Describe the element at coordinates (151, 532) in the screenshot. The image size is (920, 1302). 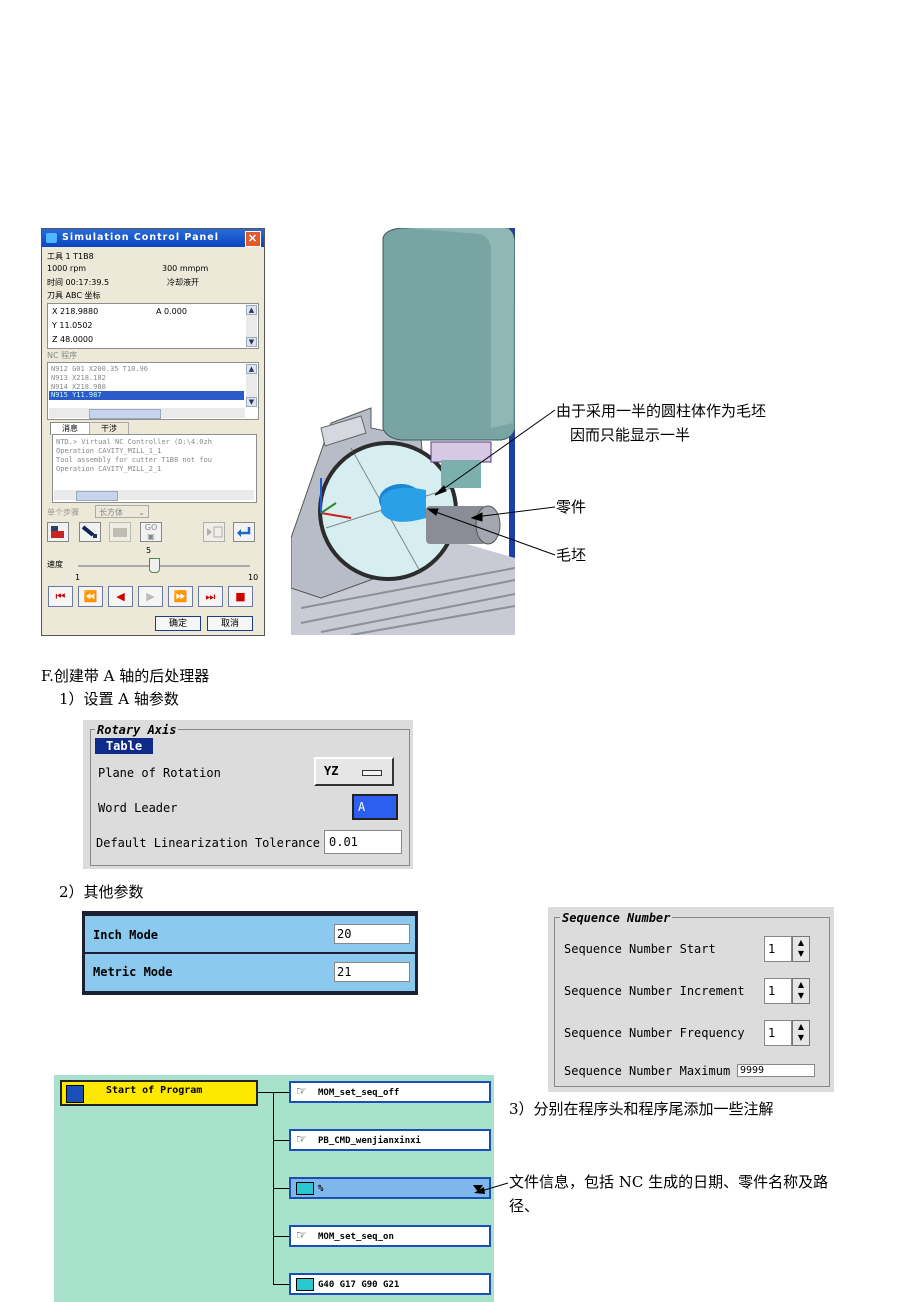
I see `go-button: GO ▣` at that location.